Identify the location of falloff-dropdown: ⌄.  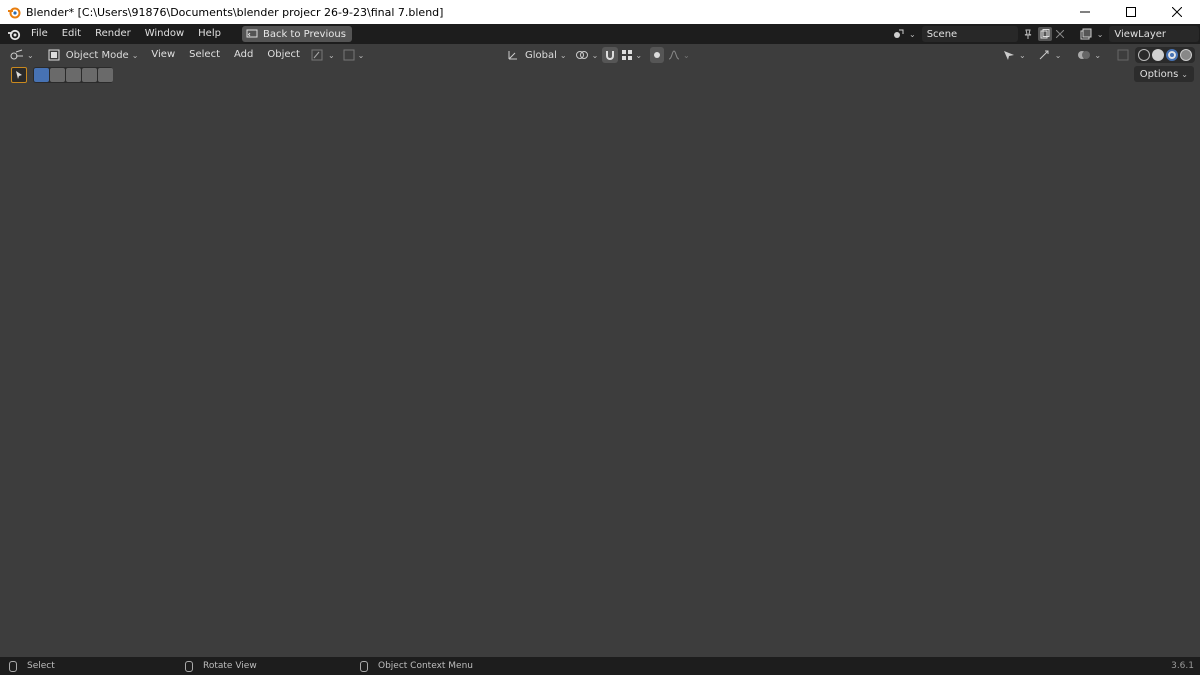
(679, 55).